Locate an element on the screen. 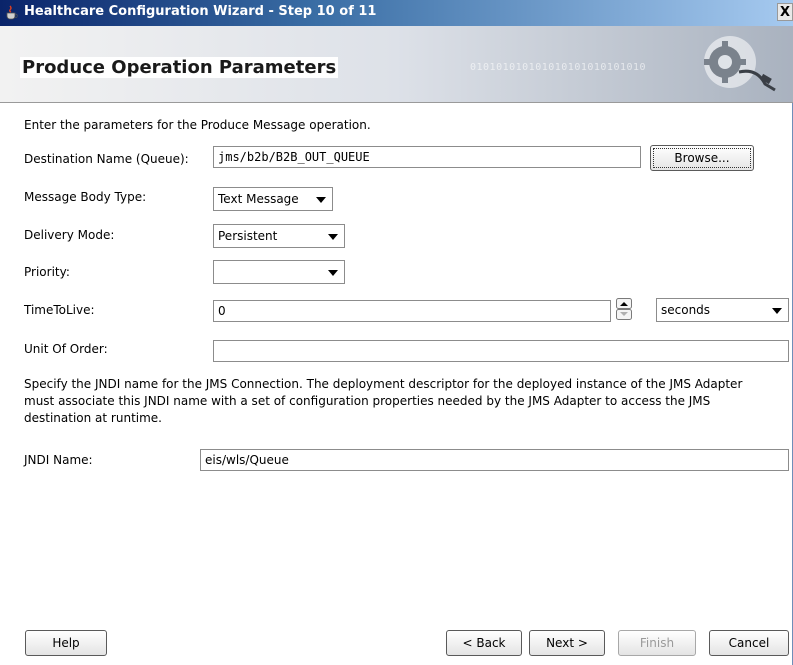 This screenshot has width=793, height=665. finish-button-label: Finish is located at coordinates (657, 643).